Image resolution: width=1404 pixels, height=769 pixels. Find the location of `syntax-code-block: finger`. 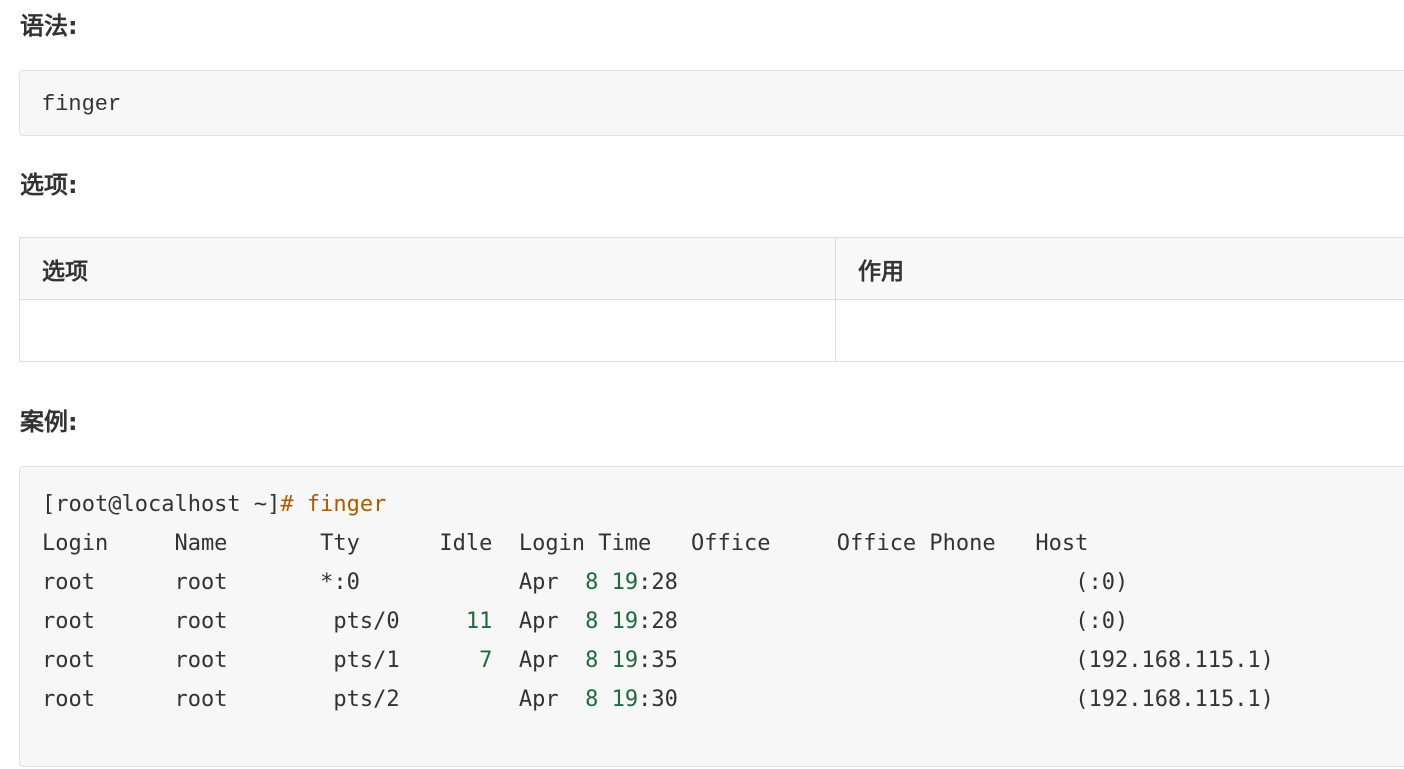

syntax-code-block: finger is located at coordinates (711, 103).